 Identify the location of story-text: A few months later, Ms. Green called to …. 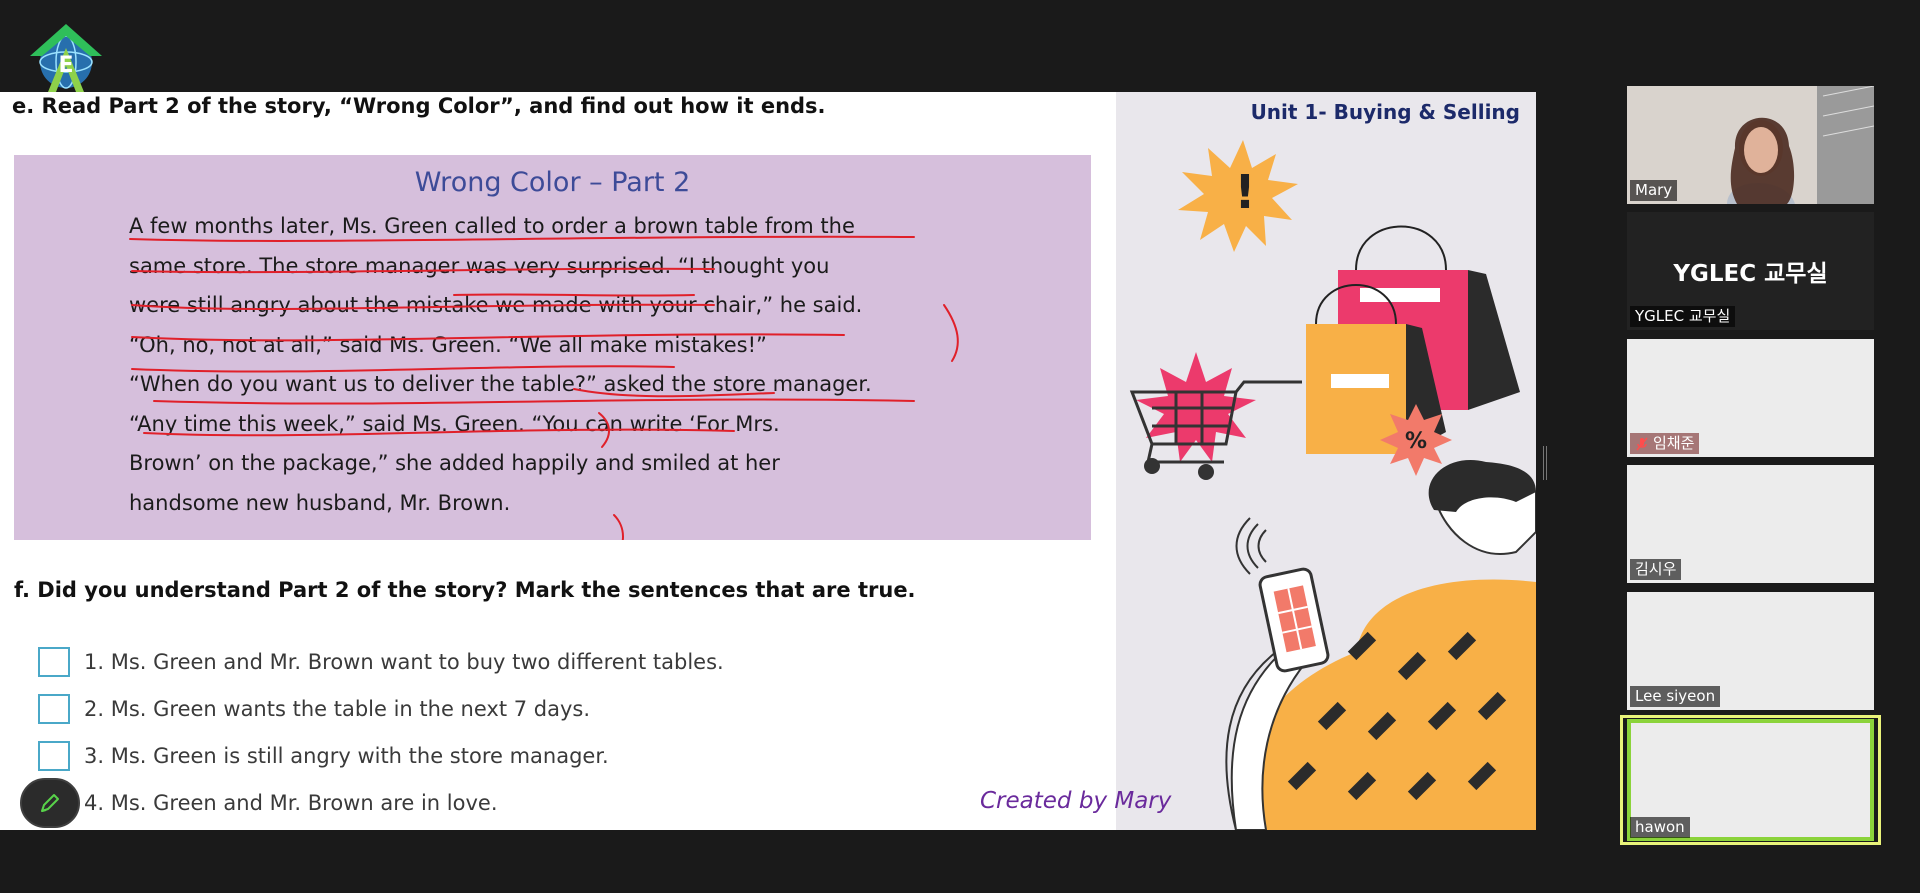
(500, 365).